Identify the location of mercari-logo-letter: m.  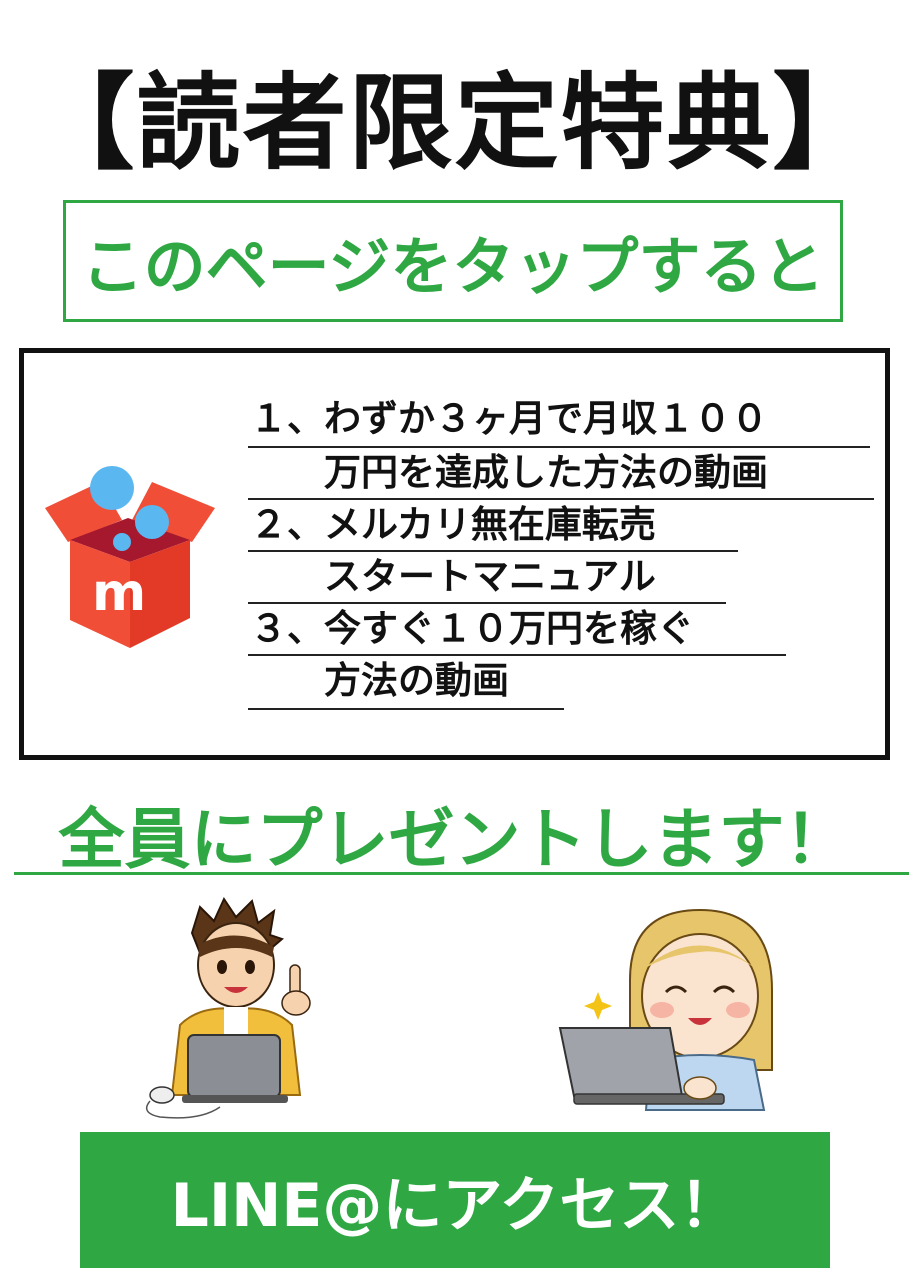
(119, 593).